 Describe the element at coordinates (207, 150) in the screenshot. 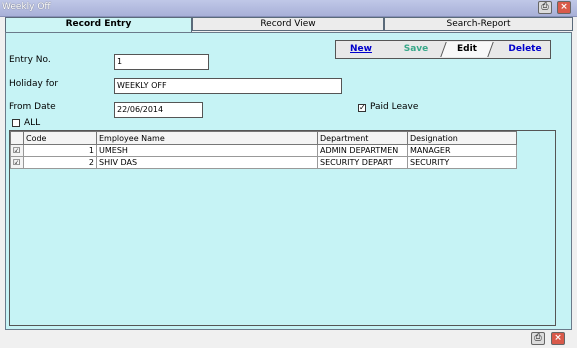

I see `employee-name-cell: UMESH` at that location.